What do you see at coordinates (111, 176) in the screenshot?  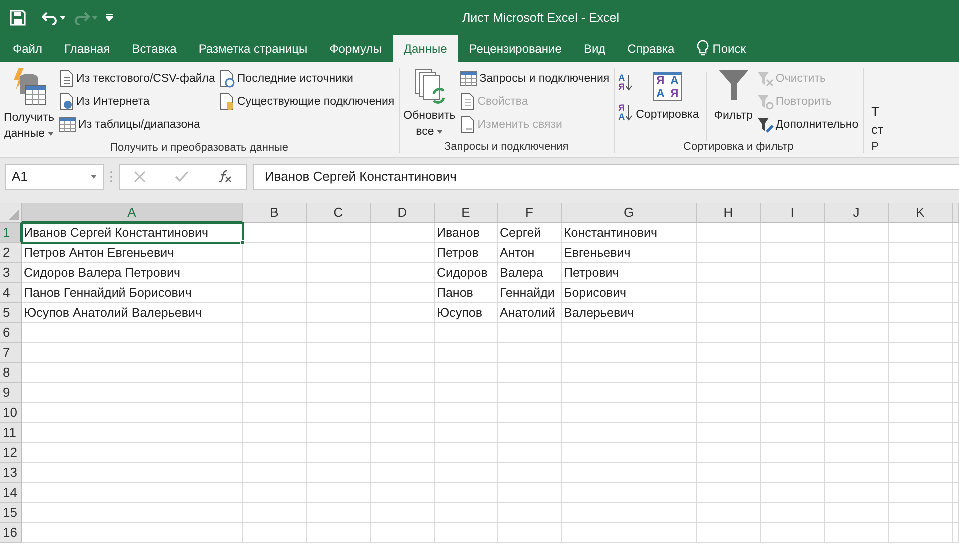 I see `drag-handle-icon` at bounding box center [111, 176].